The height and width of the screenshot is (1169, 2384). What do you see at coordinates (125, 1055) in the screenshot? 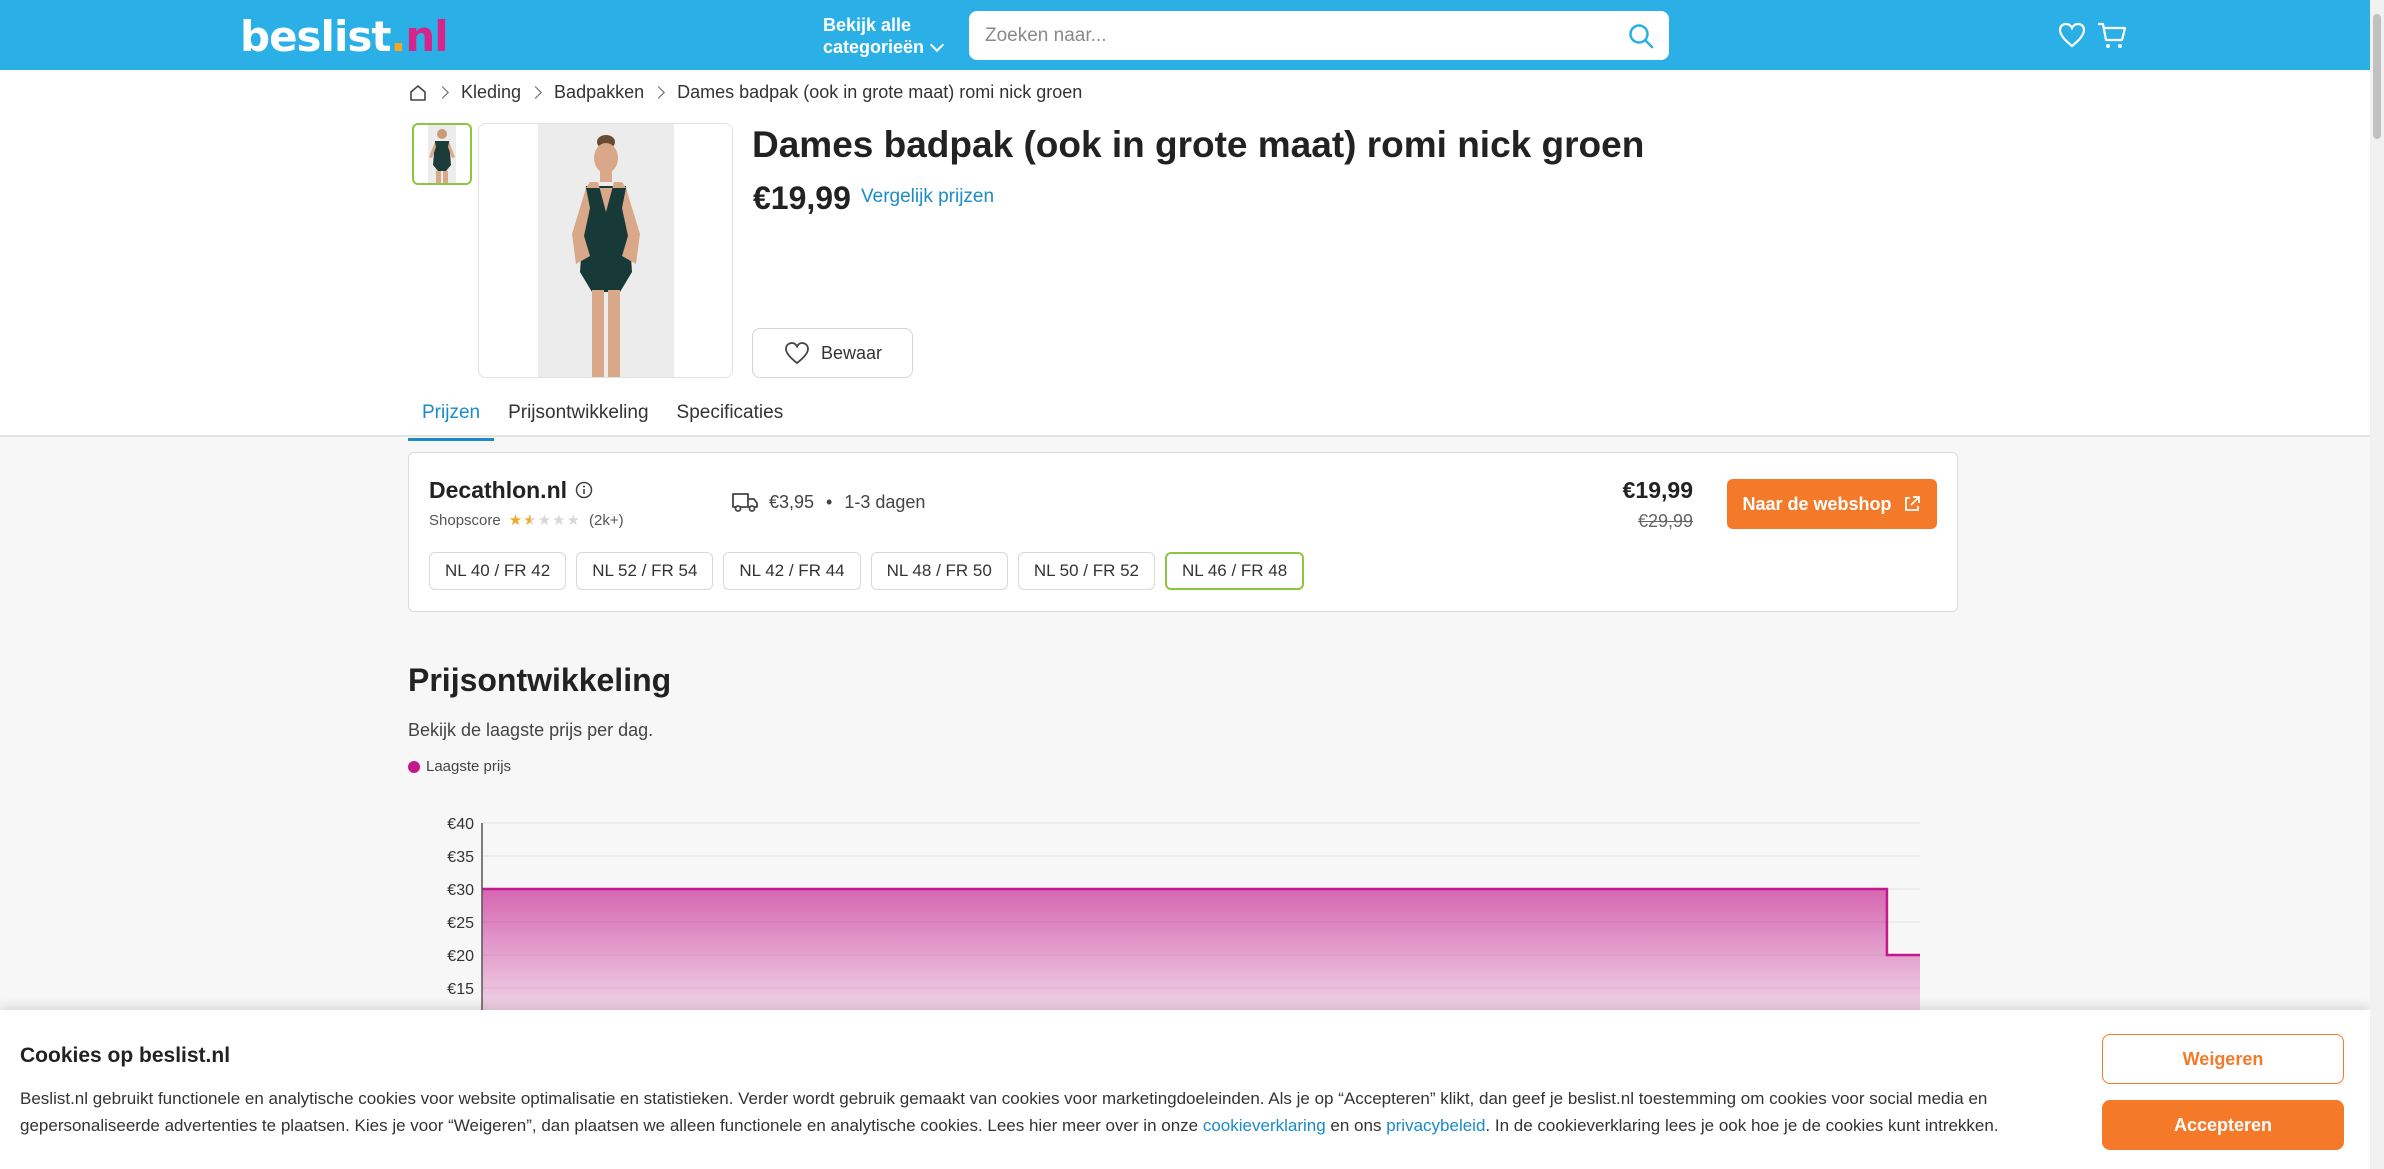
I see `cookie-title: Cookies op beslist.nl` at bounding box center [125, 1055].